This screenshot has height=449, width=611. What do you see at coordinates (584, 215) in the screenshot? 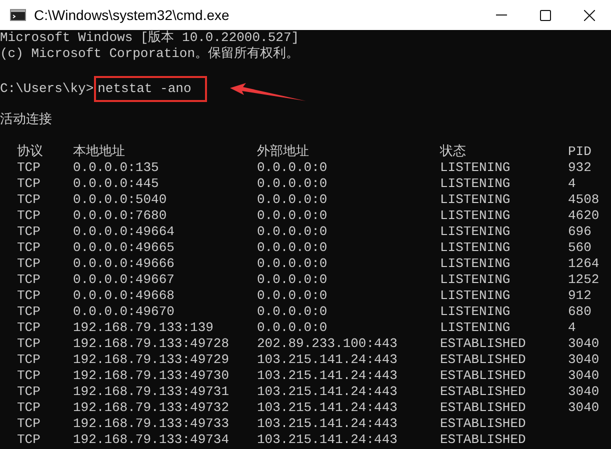
I see `table-cell: 4620` at bounding box center [584, 215].